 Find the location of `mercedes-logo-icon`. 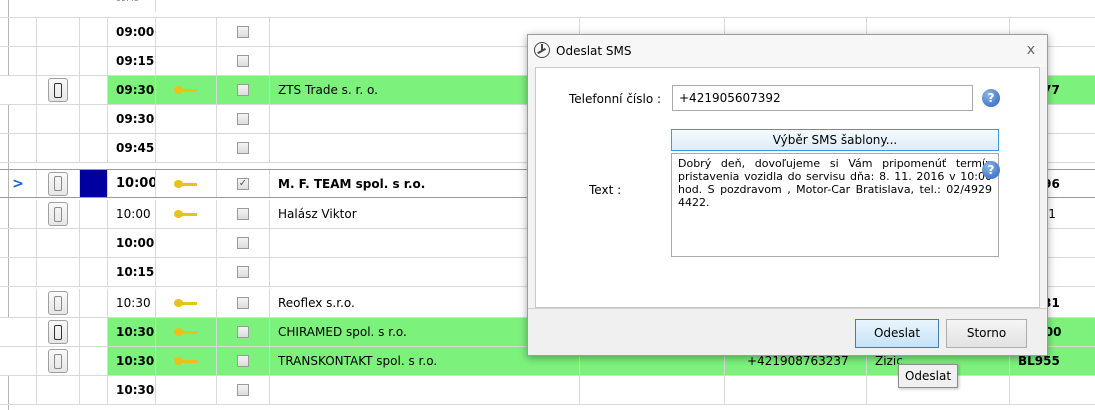

mercedes-logo-icon is located at coordinates (542, 50).